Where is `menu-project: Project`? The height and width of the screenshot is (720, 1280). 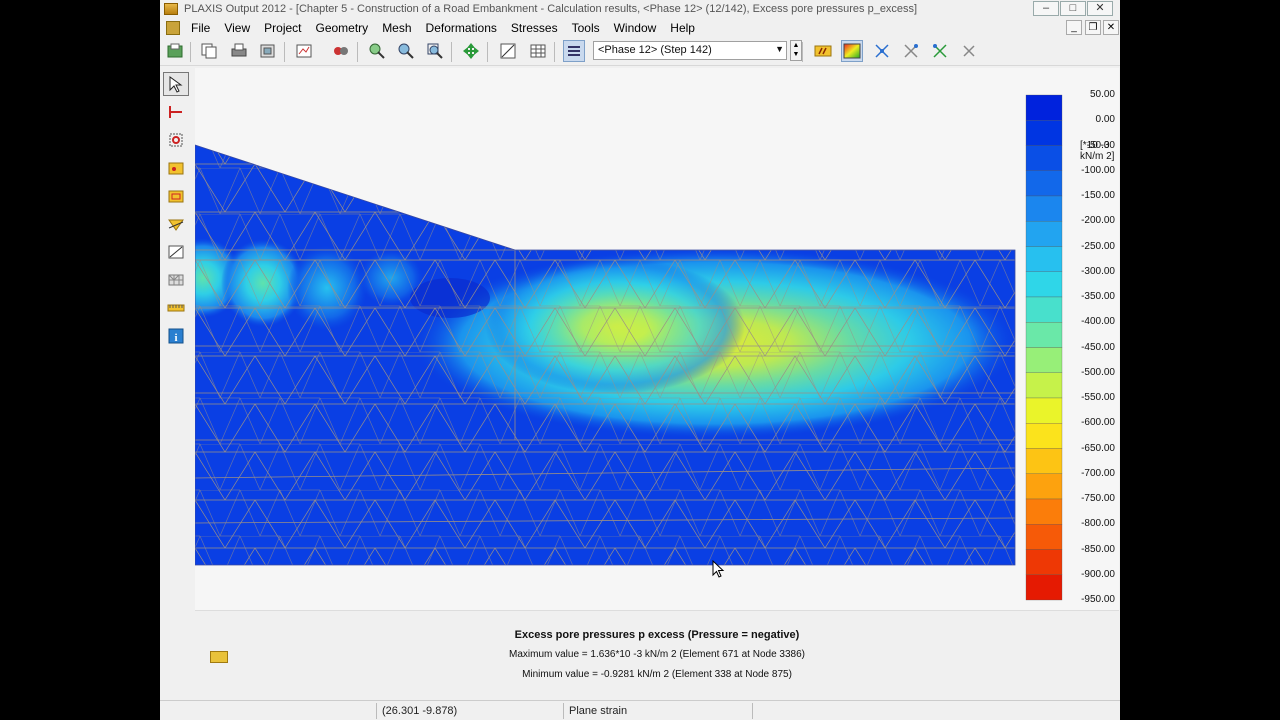
menu-project: Project is located at coordinates (282, 28).